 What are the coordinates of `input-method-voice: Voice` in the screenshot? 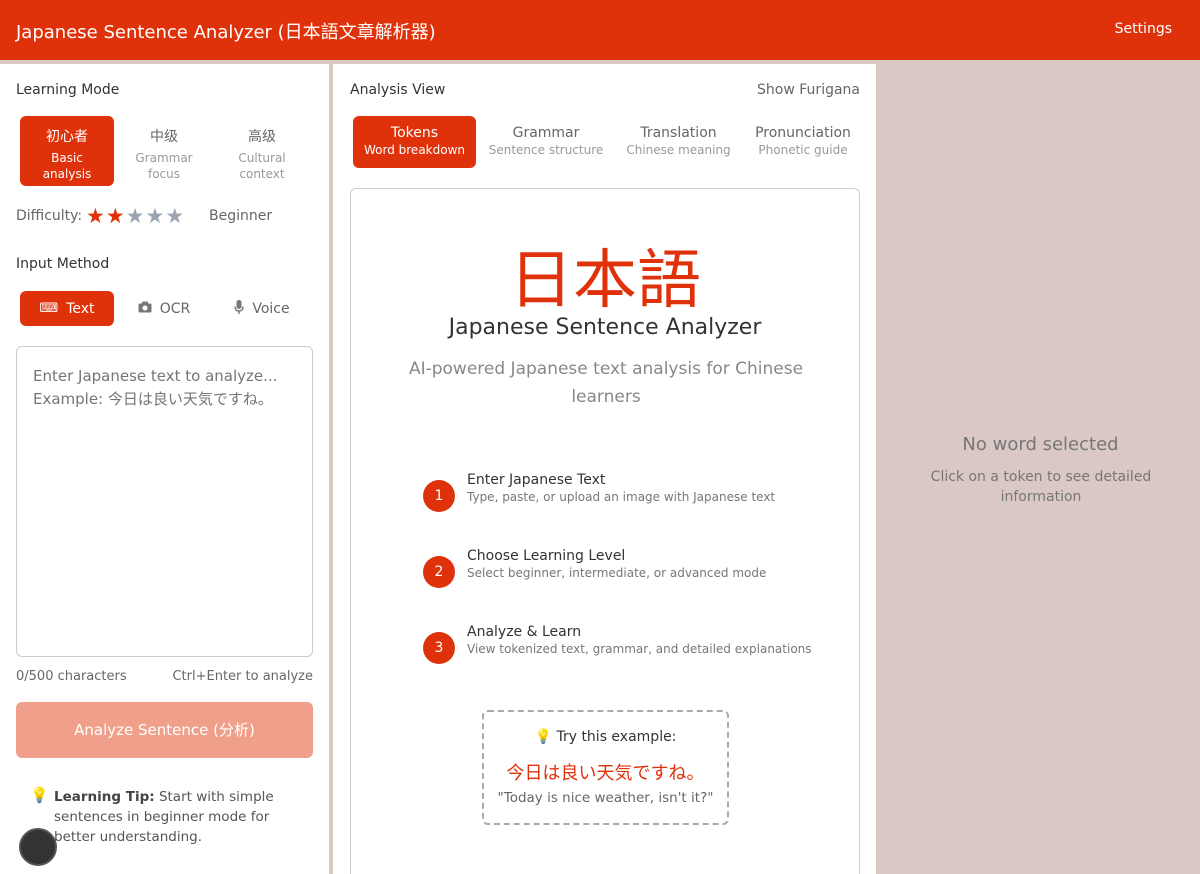 It's located at (262, 308).